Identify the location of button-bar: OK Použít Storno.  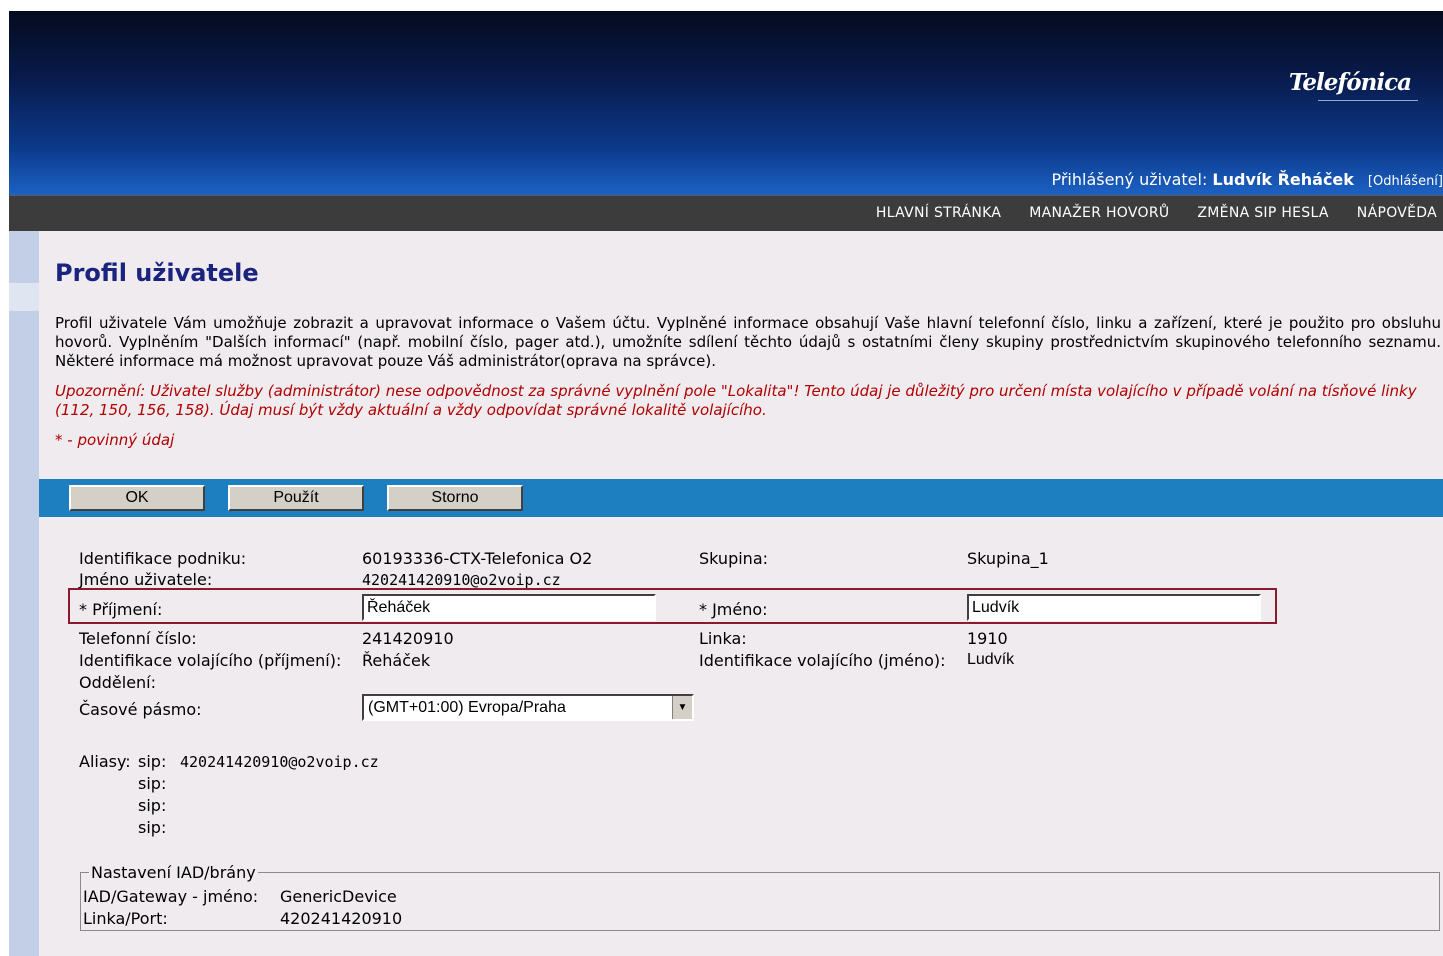
(741, 498).